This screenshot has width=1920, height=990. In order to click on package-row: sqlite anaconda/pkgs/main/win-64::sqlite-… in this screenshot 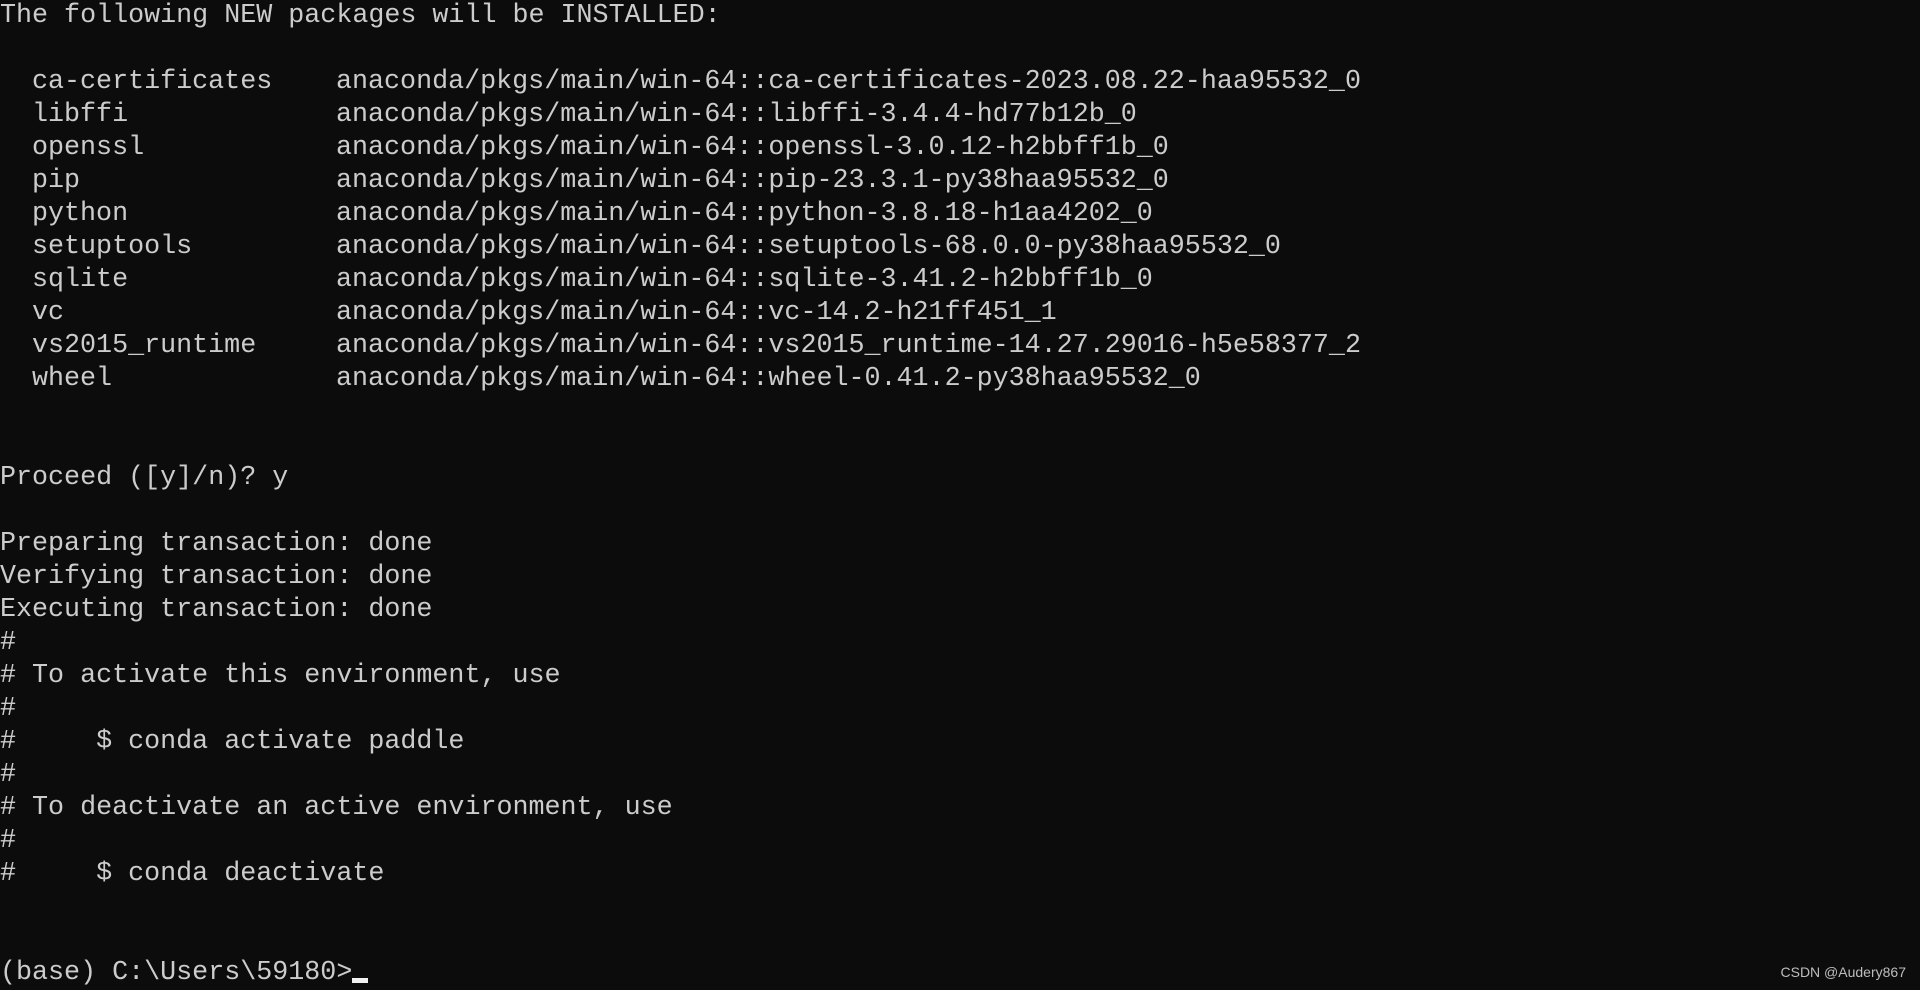, I will do `click(960, 280)`.